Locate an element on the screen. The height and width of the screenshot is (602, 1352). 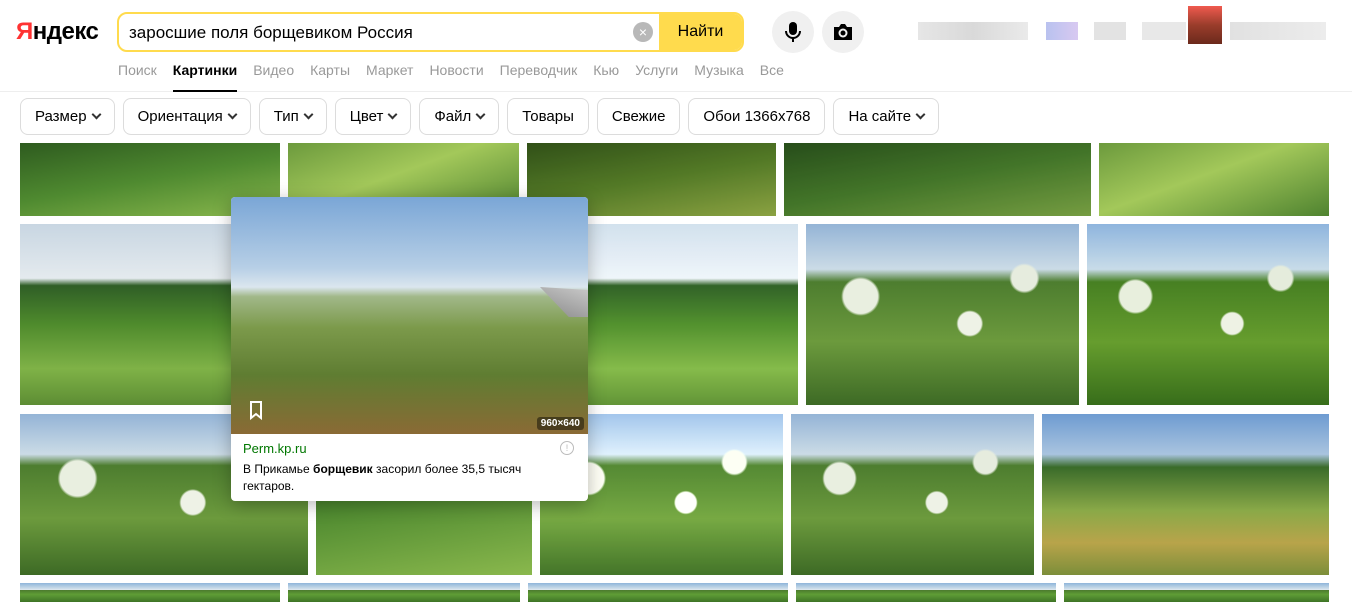
filter-orientation: Ориентация is located at coordinates (186, 116).